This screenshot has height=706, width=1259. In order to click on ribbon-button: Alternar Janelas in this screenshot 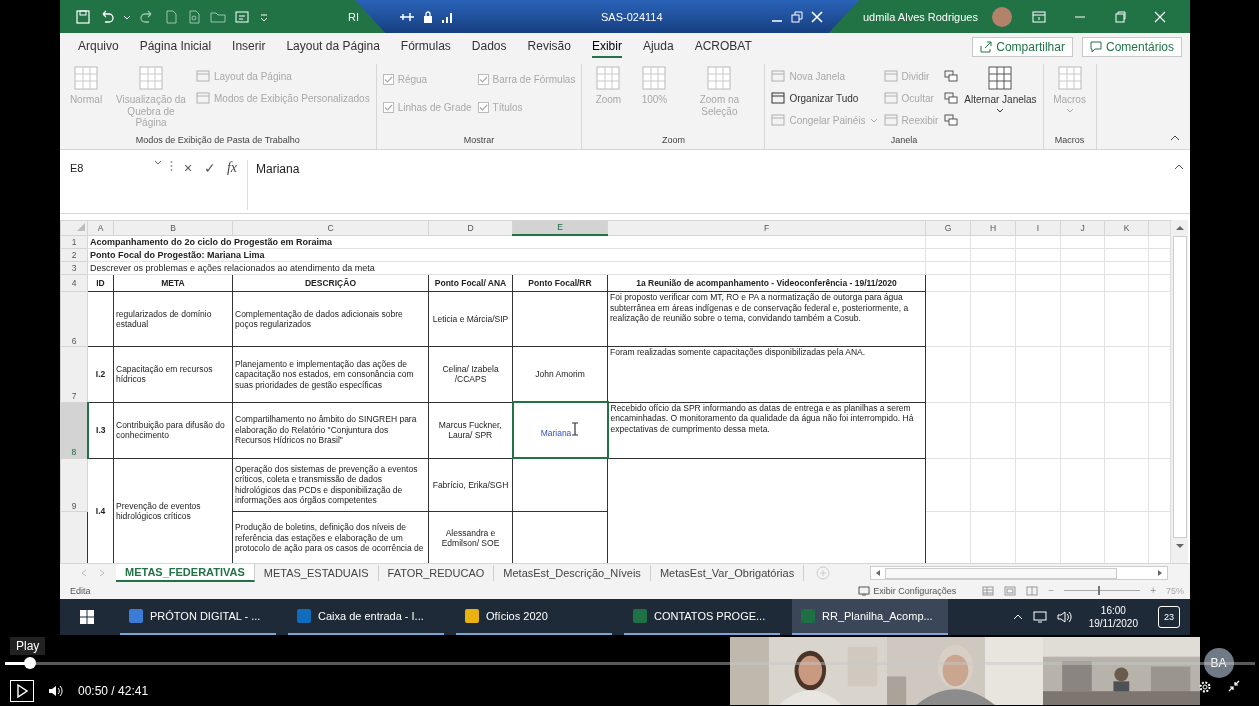, I will do `click(1000, 99)`.